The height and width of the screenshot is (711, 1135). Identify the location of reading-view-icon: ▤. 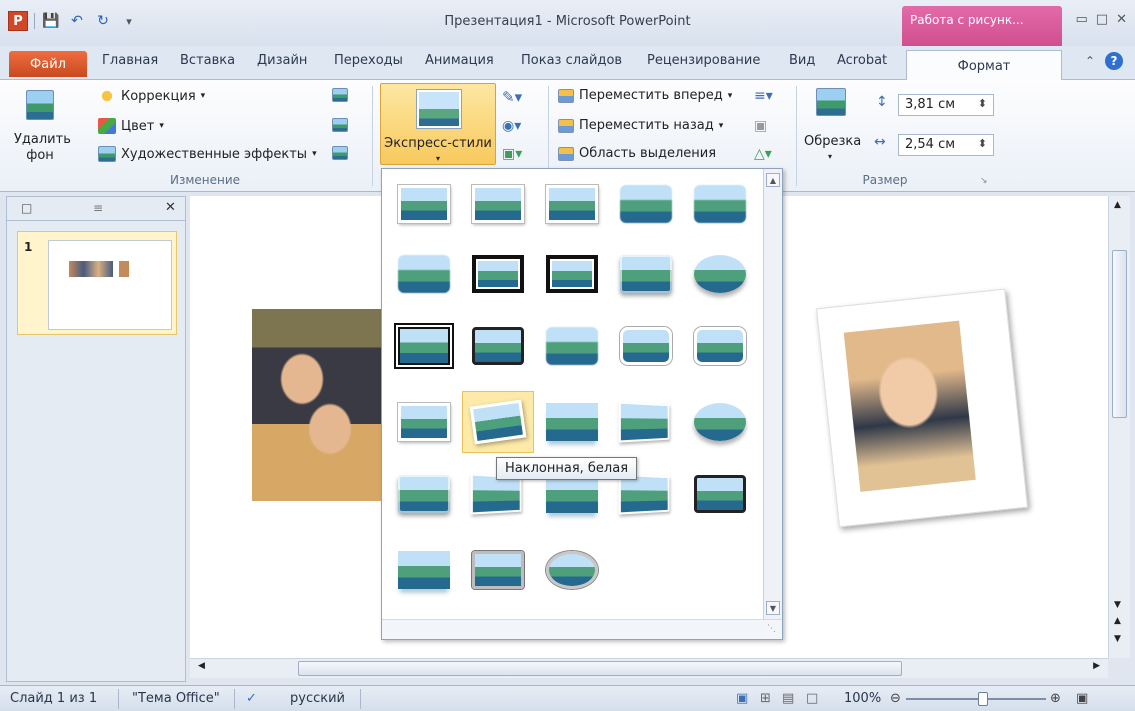
(788, 698).